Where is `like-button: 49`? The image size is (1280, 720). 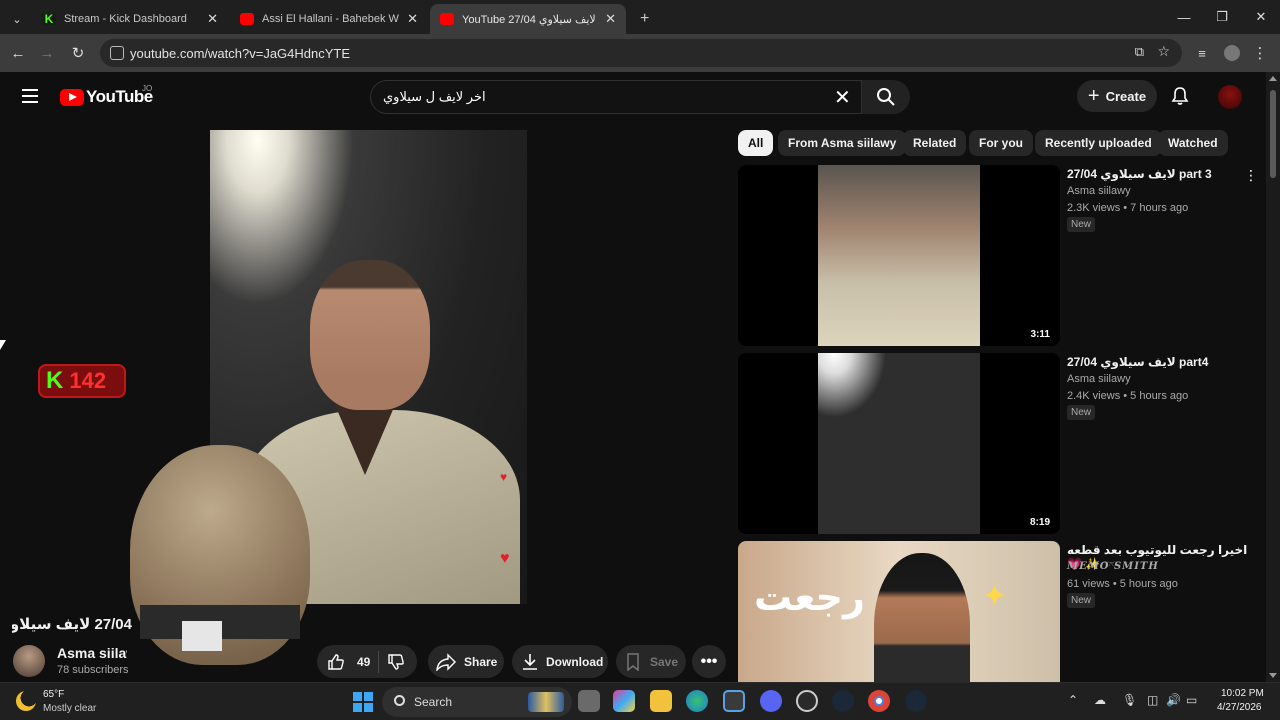
like-button: 49 is located at coordinates (343, 662).